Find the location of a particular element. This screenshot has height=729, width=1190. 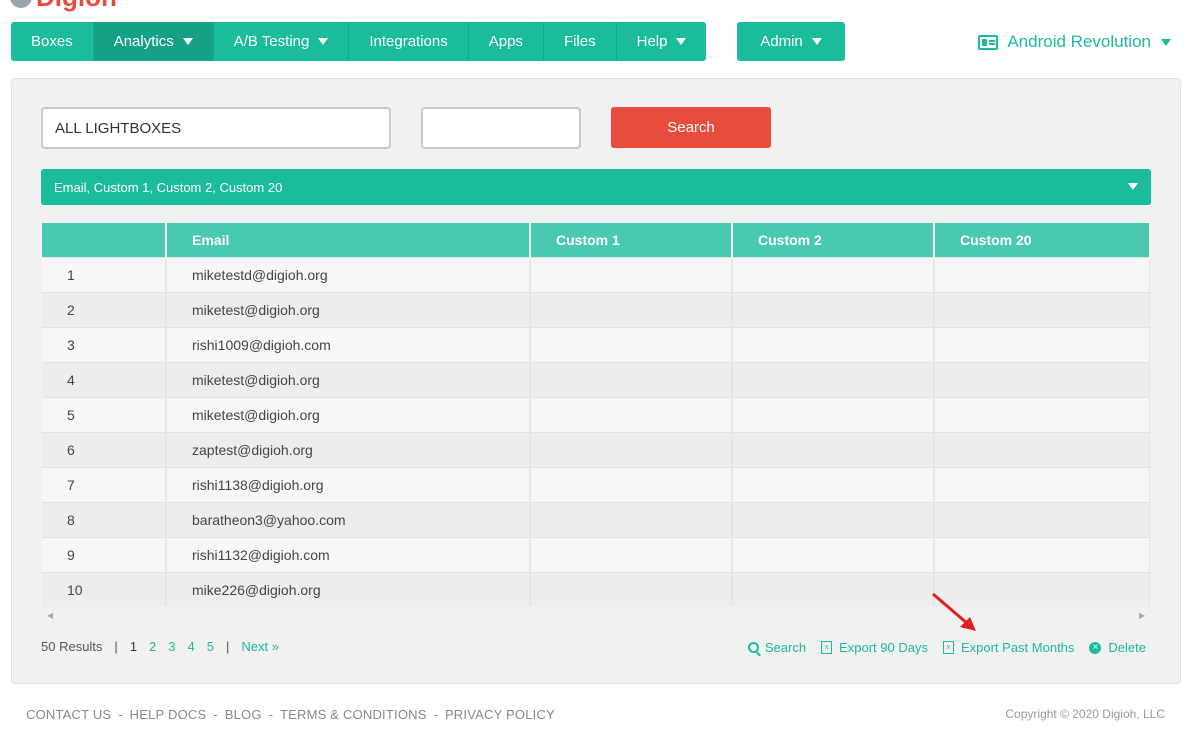

page-link-1: 1 is located at coordinates (133, 646).